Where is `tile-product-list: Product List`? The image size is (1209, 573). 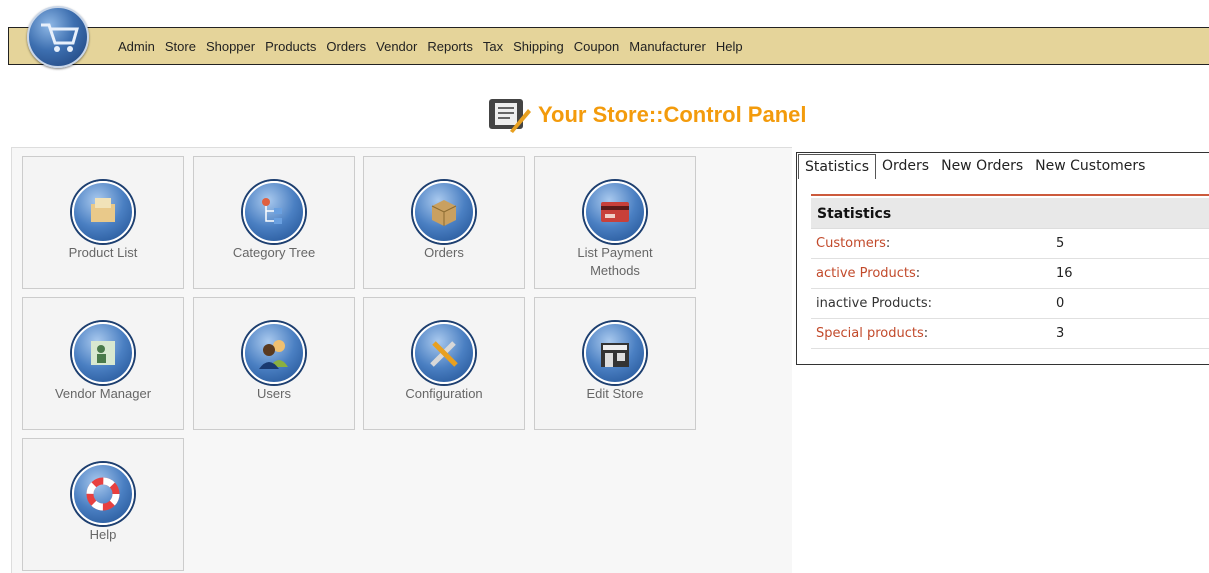 tile-product-list: Product List is located at coordinates (103, 222).